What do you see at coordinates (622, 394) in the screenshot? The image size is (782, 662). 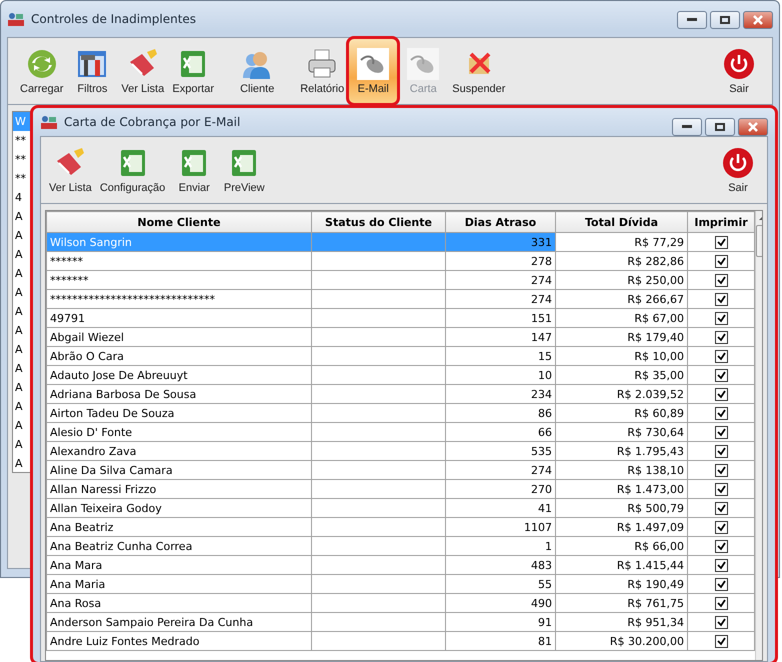 I see `table-cell: R$ 2.039,52` at bounding box center [622, 394].